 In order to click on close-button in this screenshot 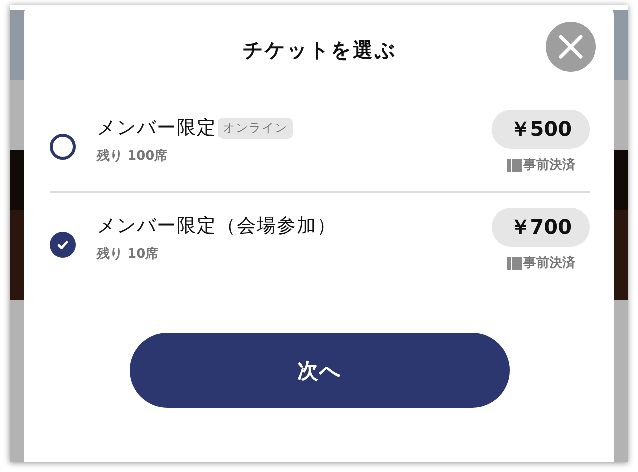, I will do `click(571, 47)`.